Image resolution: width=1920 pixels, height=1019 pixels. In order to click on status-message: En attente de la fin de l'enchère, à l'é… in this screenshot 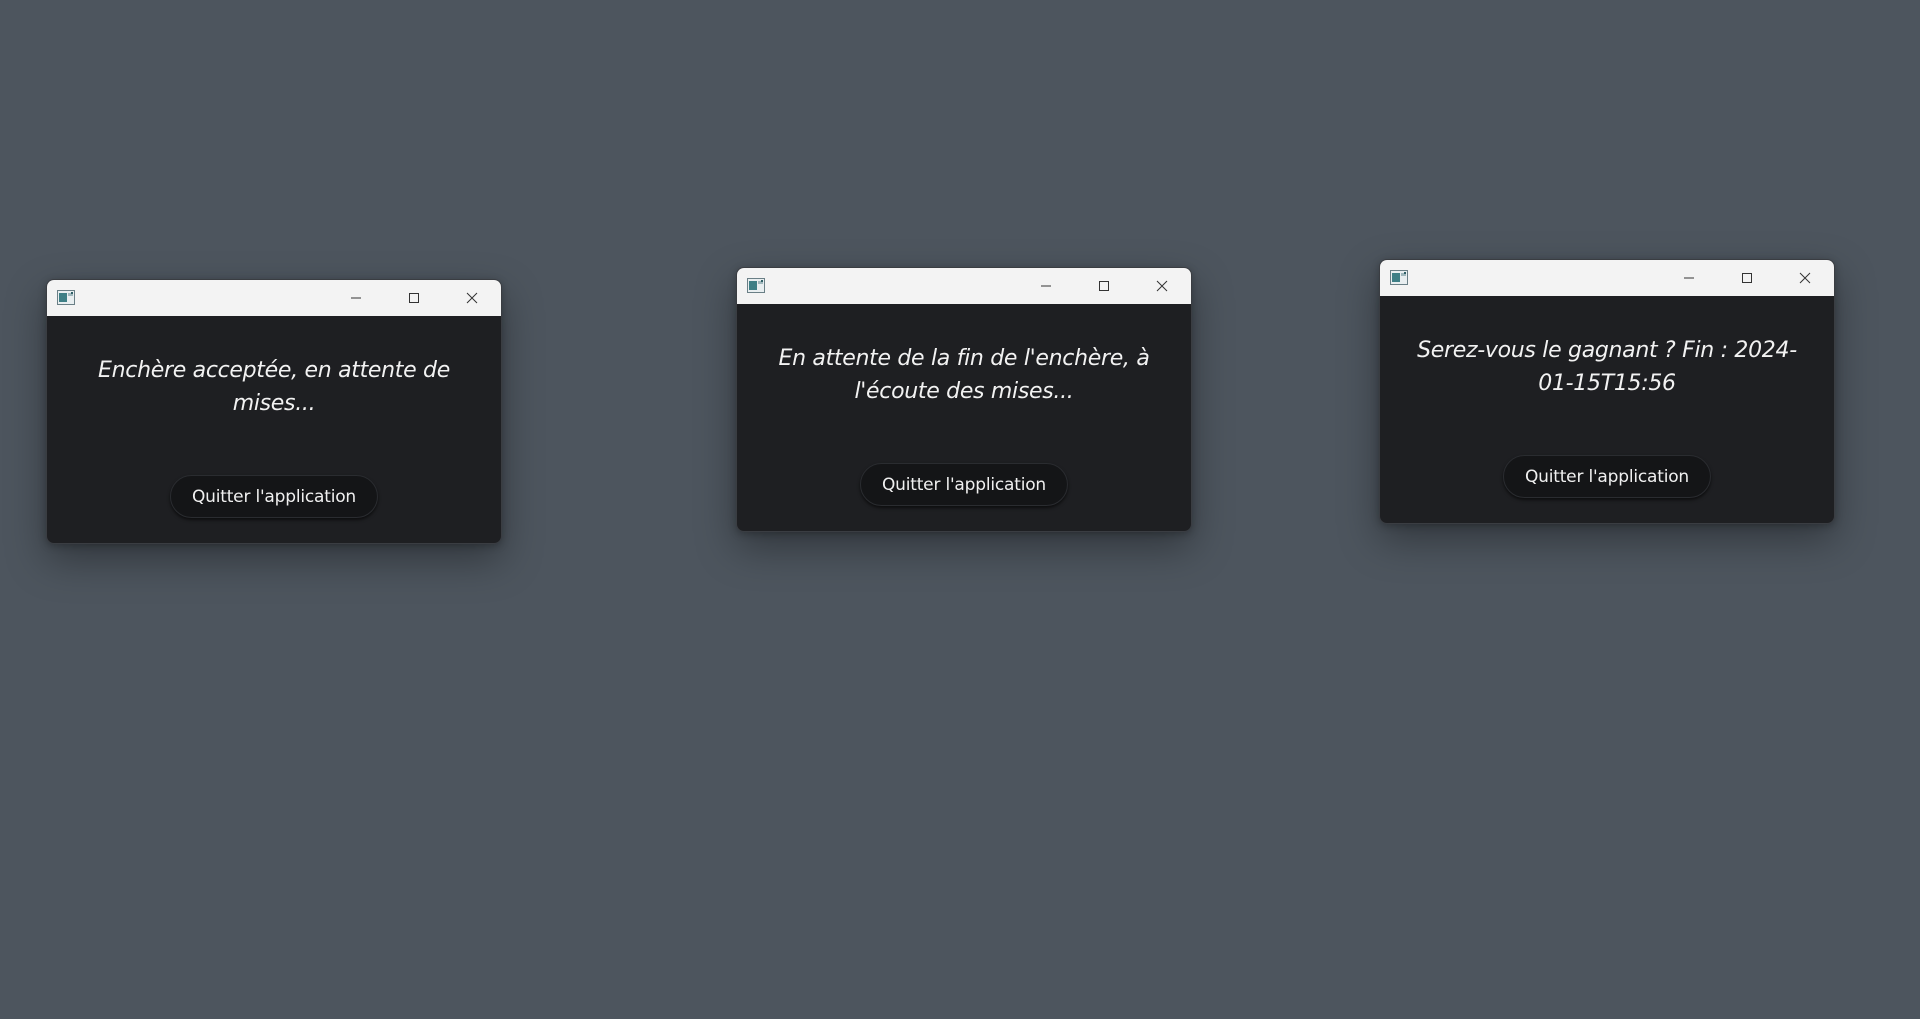, I will do `click(964, 375)`.